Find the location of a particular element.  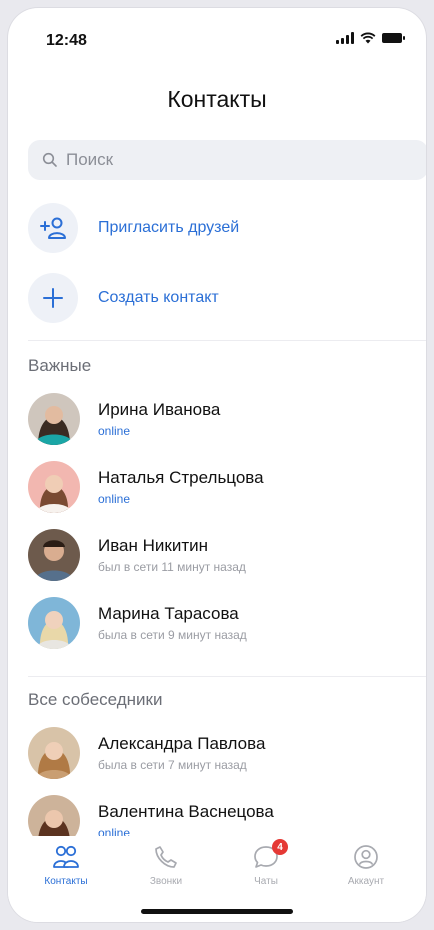

section-title-all: Все собеседники is located at coordinates (95, 699).